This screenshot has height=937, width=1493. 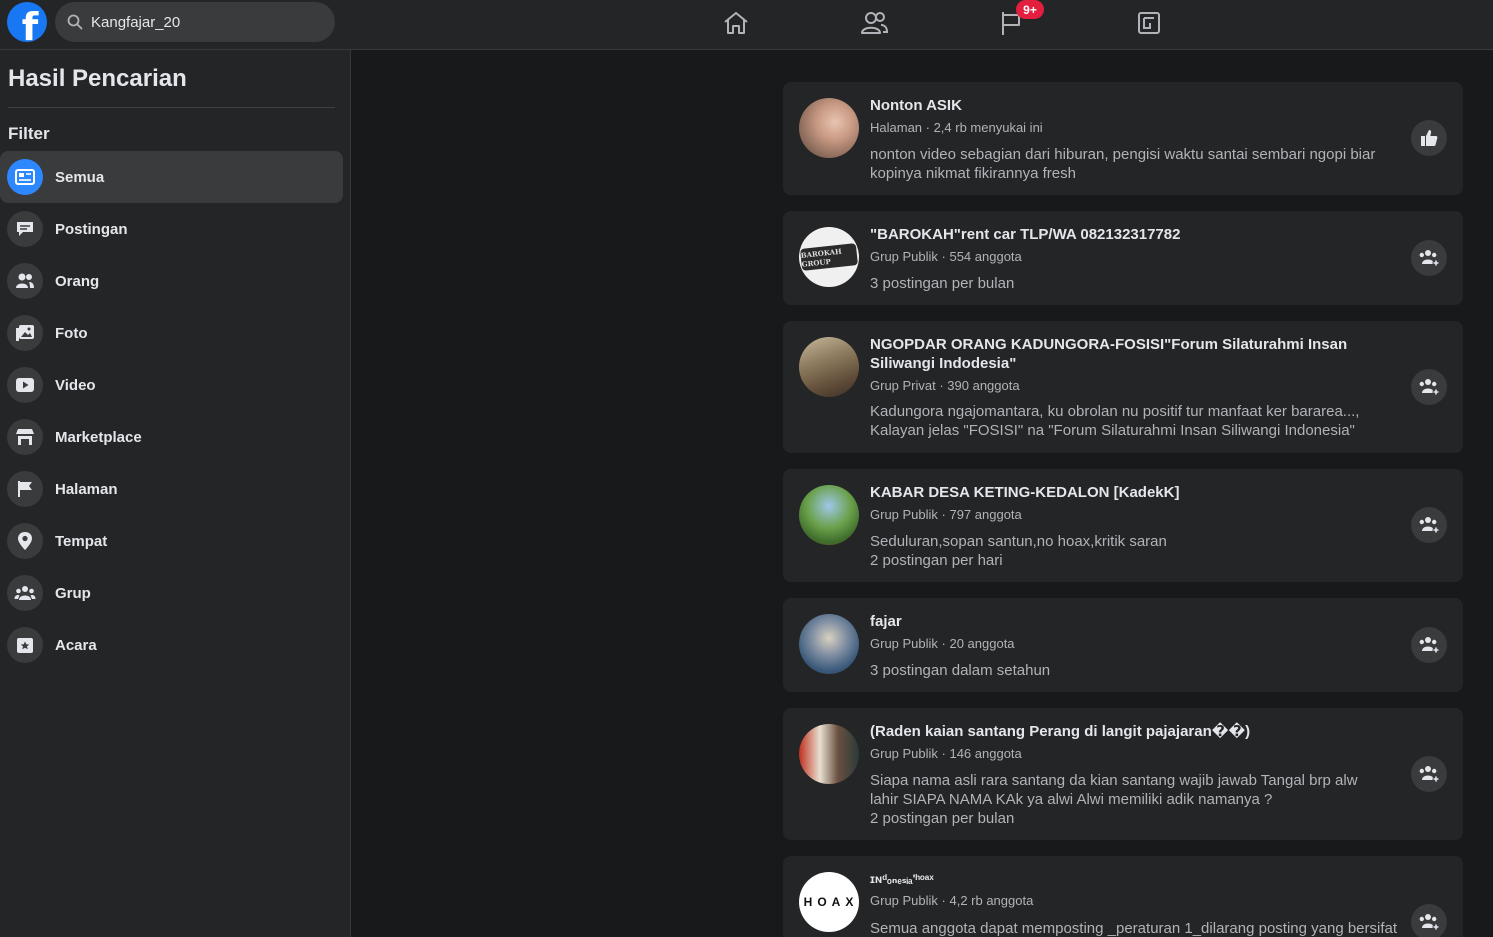 What do you see at coordinates (77, 281) in the screenshot?
I see `sidebar-item-label: Orang` at bounding box center [77, 281].